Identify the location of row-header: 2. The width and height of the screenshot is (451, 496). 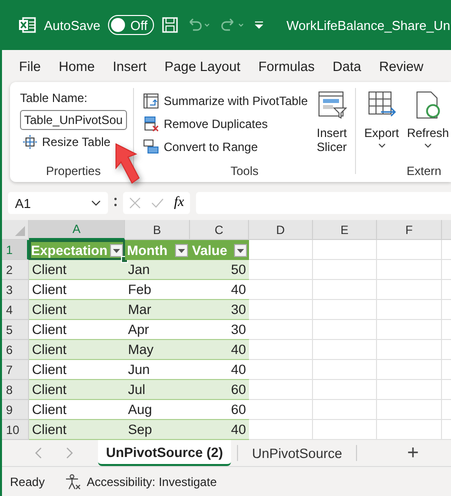
(15, 270).